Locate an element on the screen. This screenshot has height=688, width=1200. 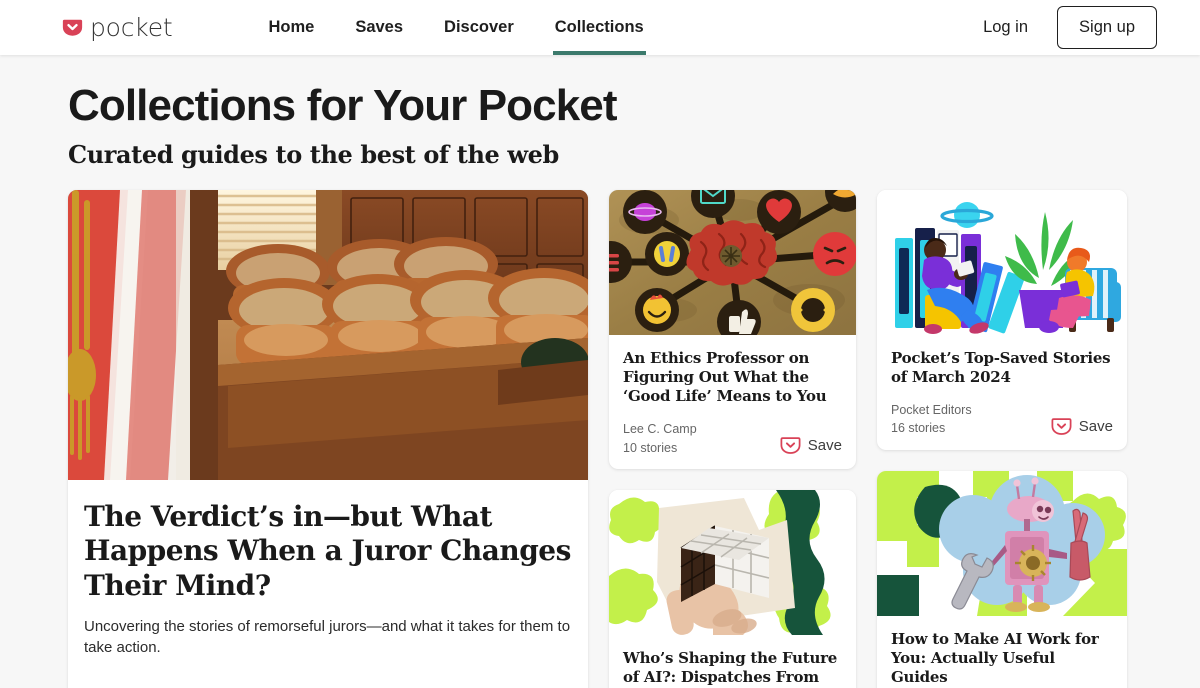
pocket-logo: pocket is located at coordinates (117, 27).